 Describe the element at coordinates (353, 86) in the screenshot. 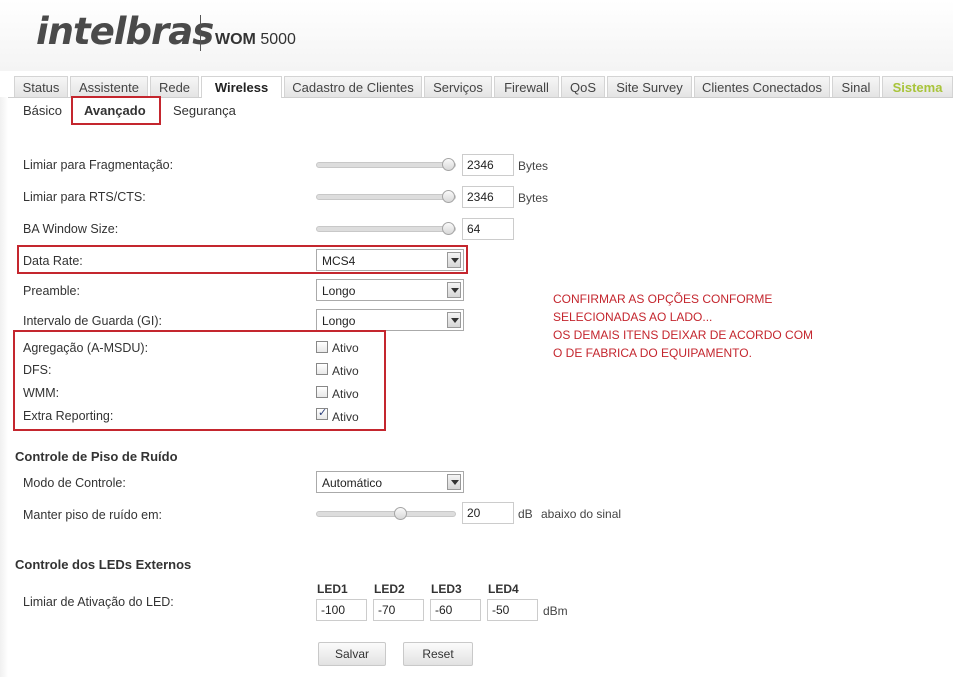

I see `tab-cadastro-clientes: Cadastro de Clientes` at that location.